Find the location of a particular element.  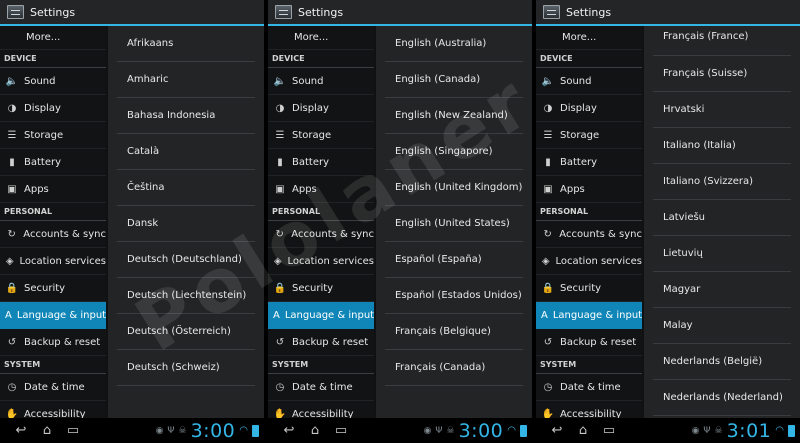

language-option: Italiano (Italia) is located at coordinates (722, 146).